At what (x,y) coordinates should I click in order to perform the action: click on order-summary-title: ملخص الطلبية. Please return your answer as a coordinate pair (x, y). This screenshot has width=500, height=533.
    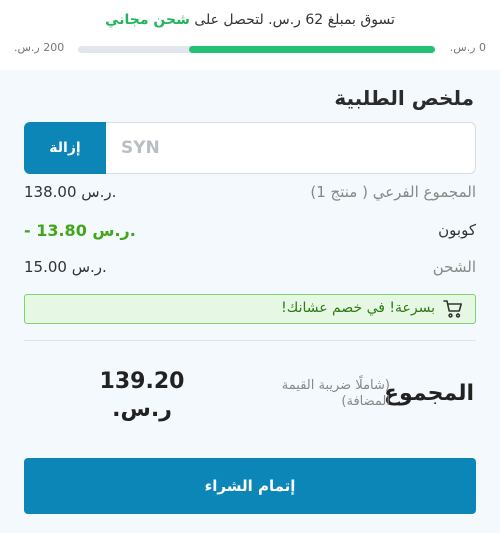
    Looking at the image, I should click on (404, 98).